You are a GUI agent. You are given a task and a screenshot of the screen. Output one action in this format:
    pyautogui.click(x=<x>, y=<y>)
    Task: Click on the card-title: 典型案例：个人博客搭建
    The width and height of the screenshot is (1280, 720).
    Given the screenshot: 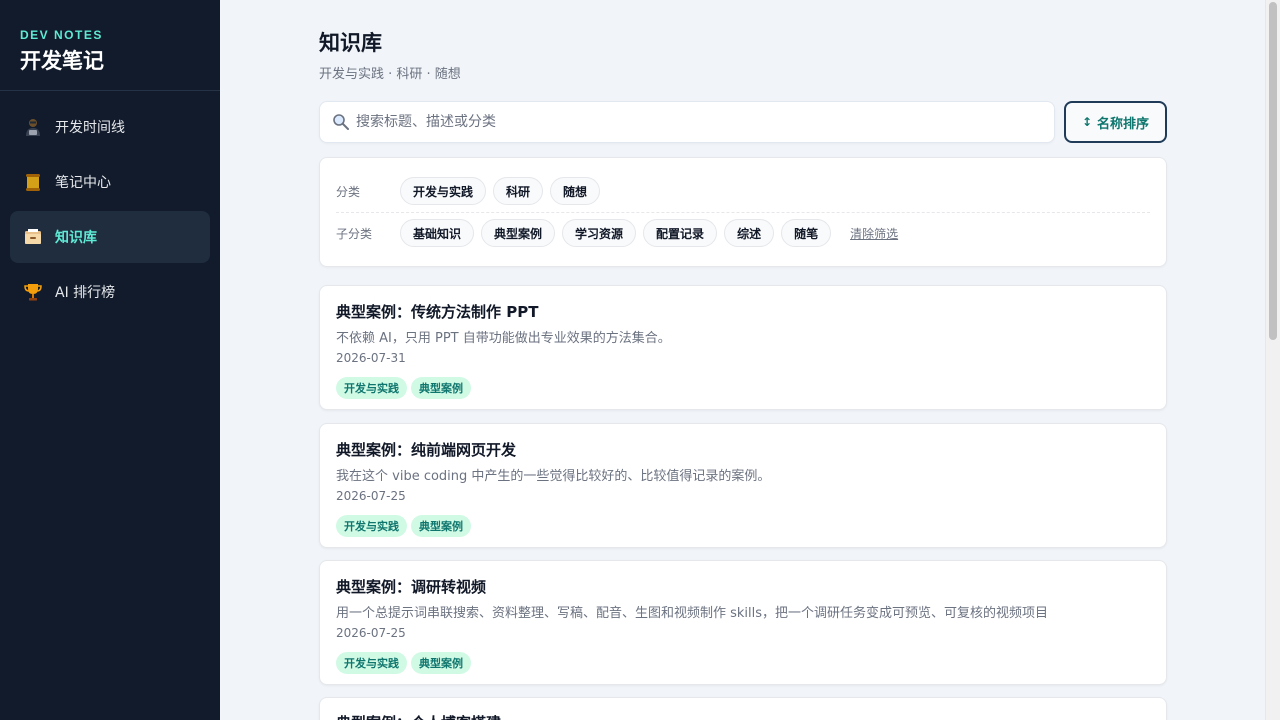 What is the action you would take?
    pyautogui.click(x=743, y=716)
    